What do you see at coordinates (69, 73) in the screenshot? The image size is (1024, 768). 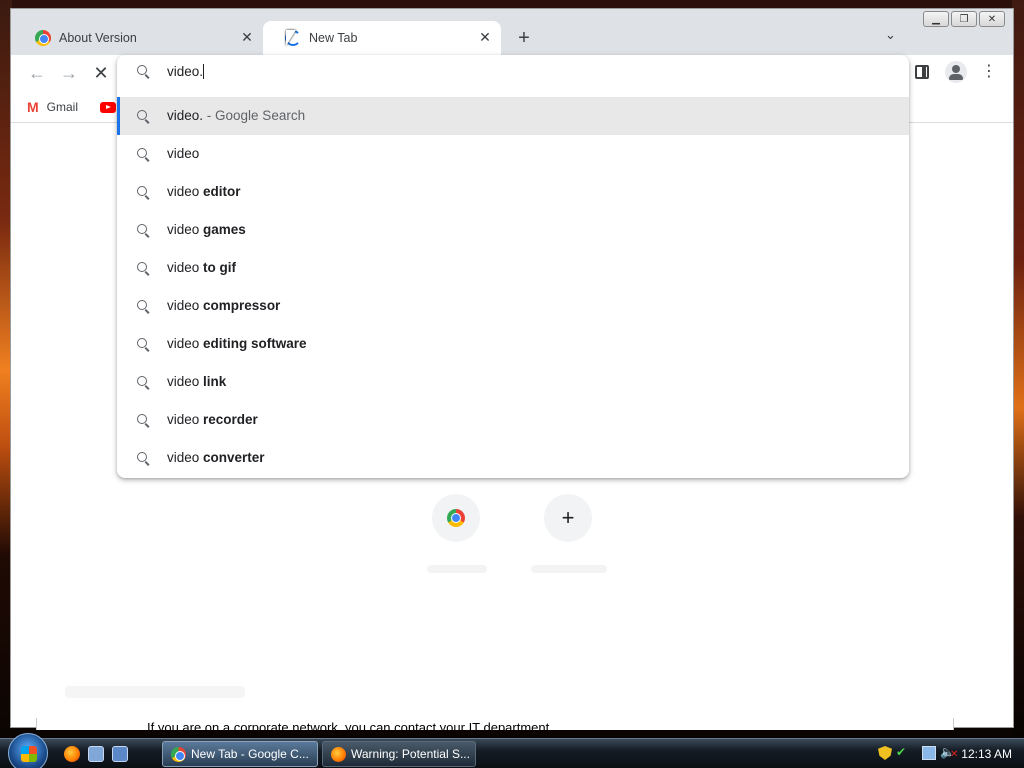 I see `forward-arrow-icon: →` at bounding box center [69, 73].